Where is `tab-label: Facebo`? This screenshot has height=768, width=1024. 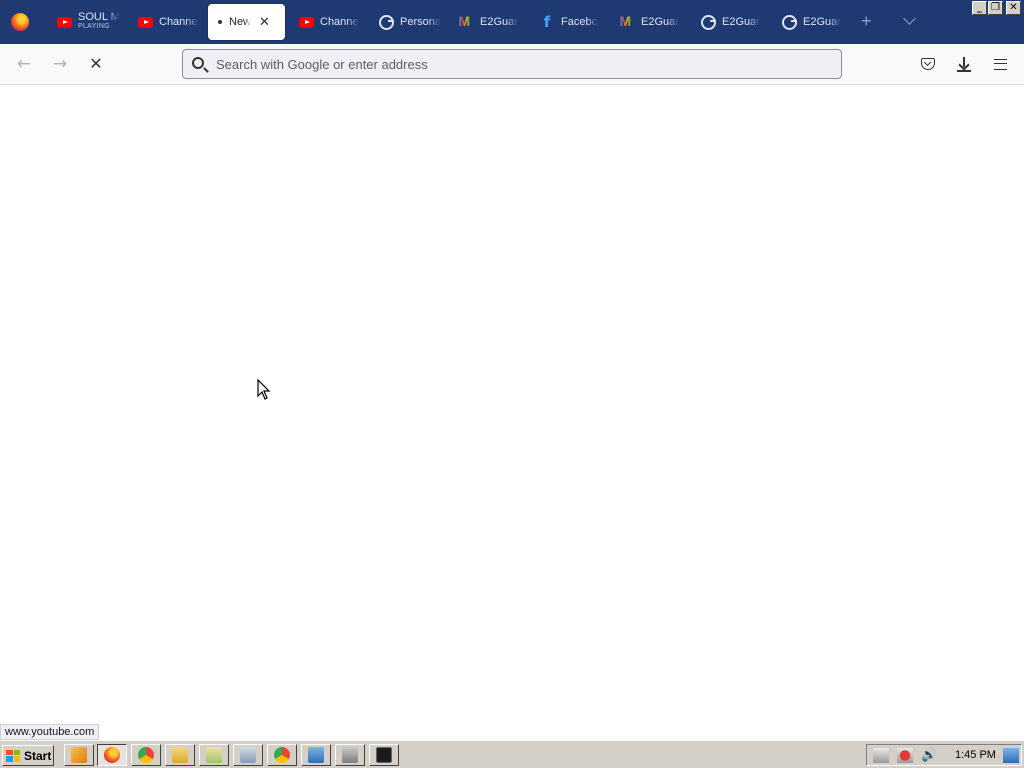 tab-label: Facebo is located at coordinates (579, 22).